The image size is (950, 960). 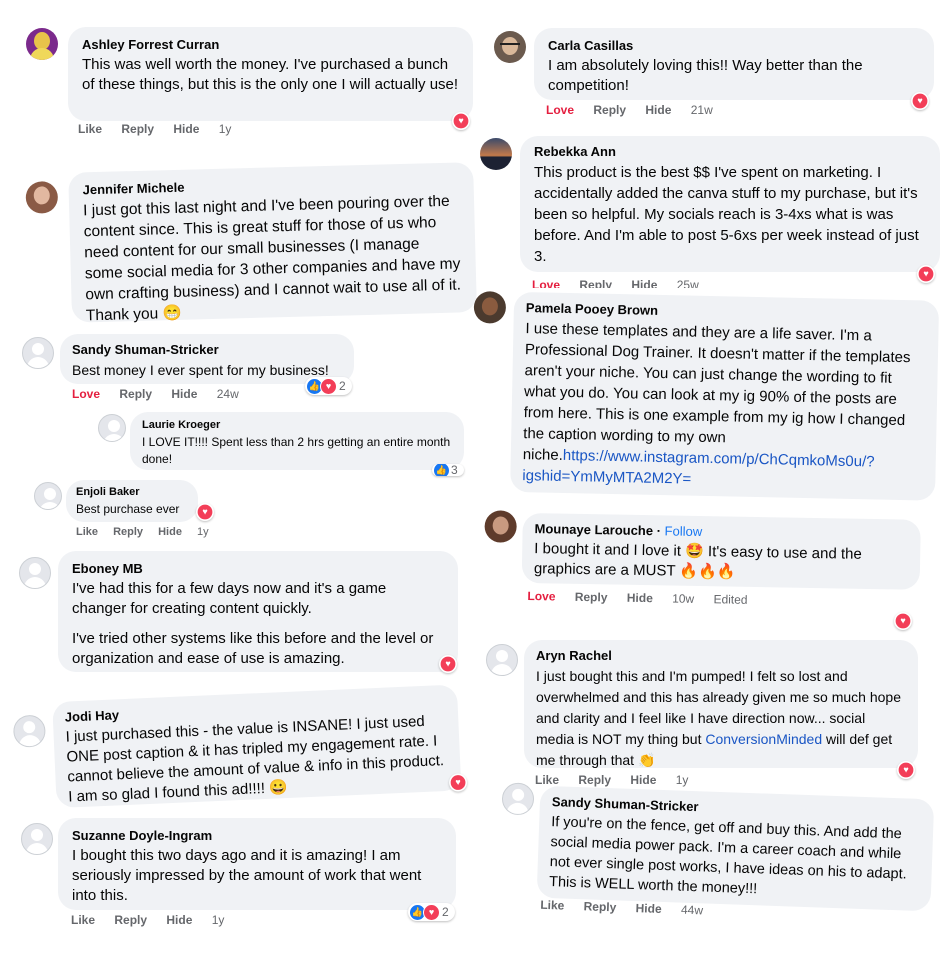 What do you see at coordinates (648, 908) in the screenshot?
I see `hide-button: Hide` at bounding box center [648, 908].